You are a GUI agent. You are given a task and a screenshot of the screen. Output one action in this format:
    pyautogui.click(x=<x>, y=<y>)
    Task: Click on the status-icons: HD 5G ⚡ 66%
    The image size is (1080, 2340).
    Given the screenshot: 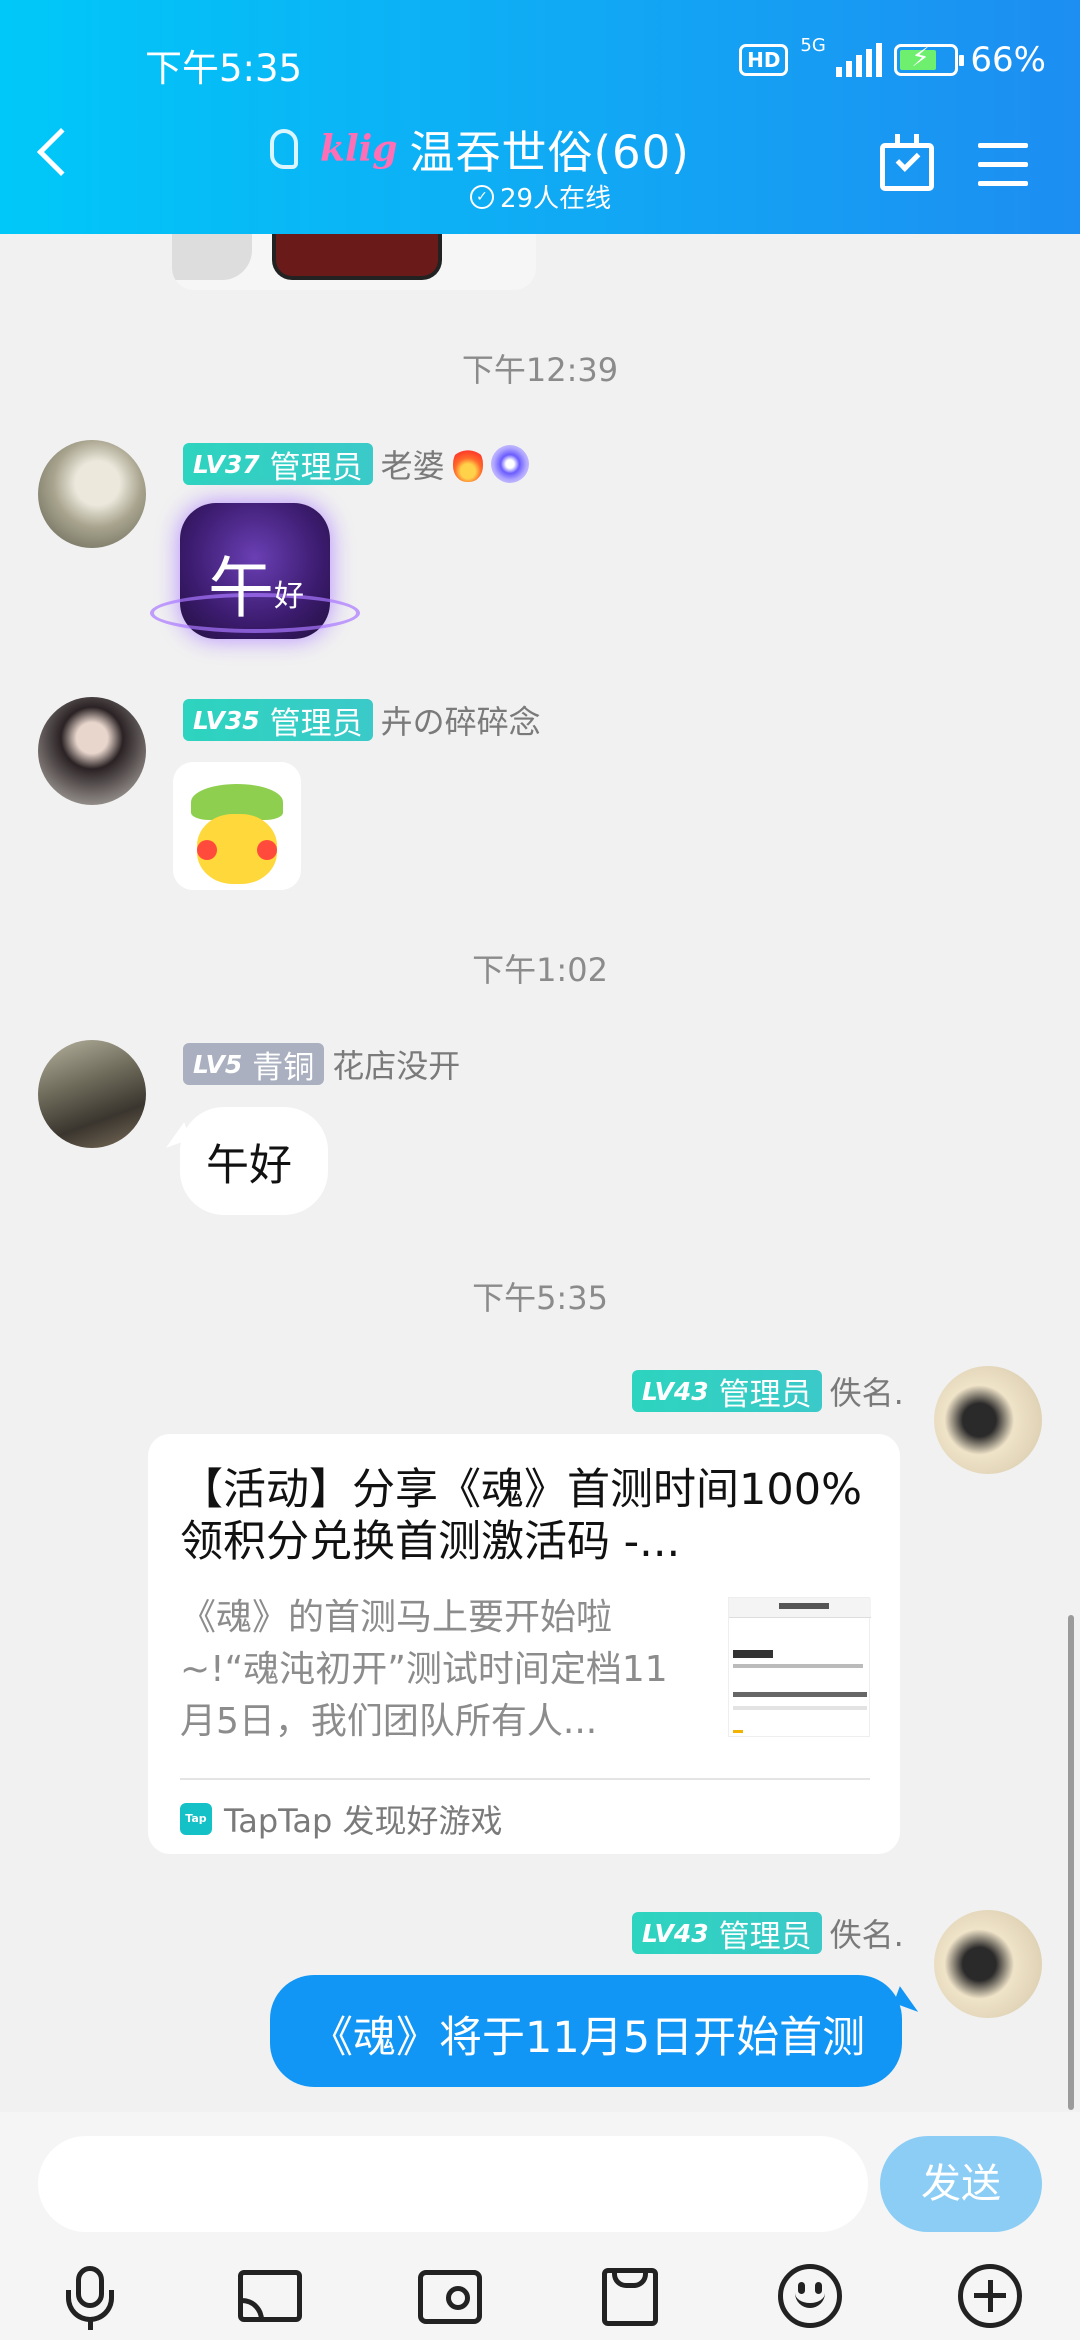 What is the action you would take?
    pyautogui.click(x=892, y=58)
    